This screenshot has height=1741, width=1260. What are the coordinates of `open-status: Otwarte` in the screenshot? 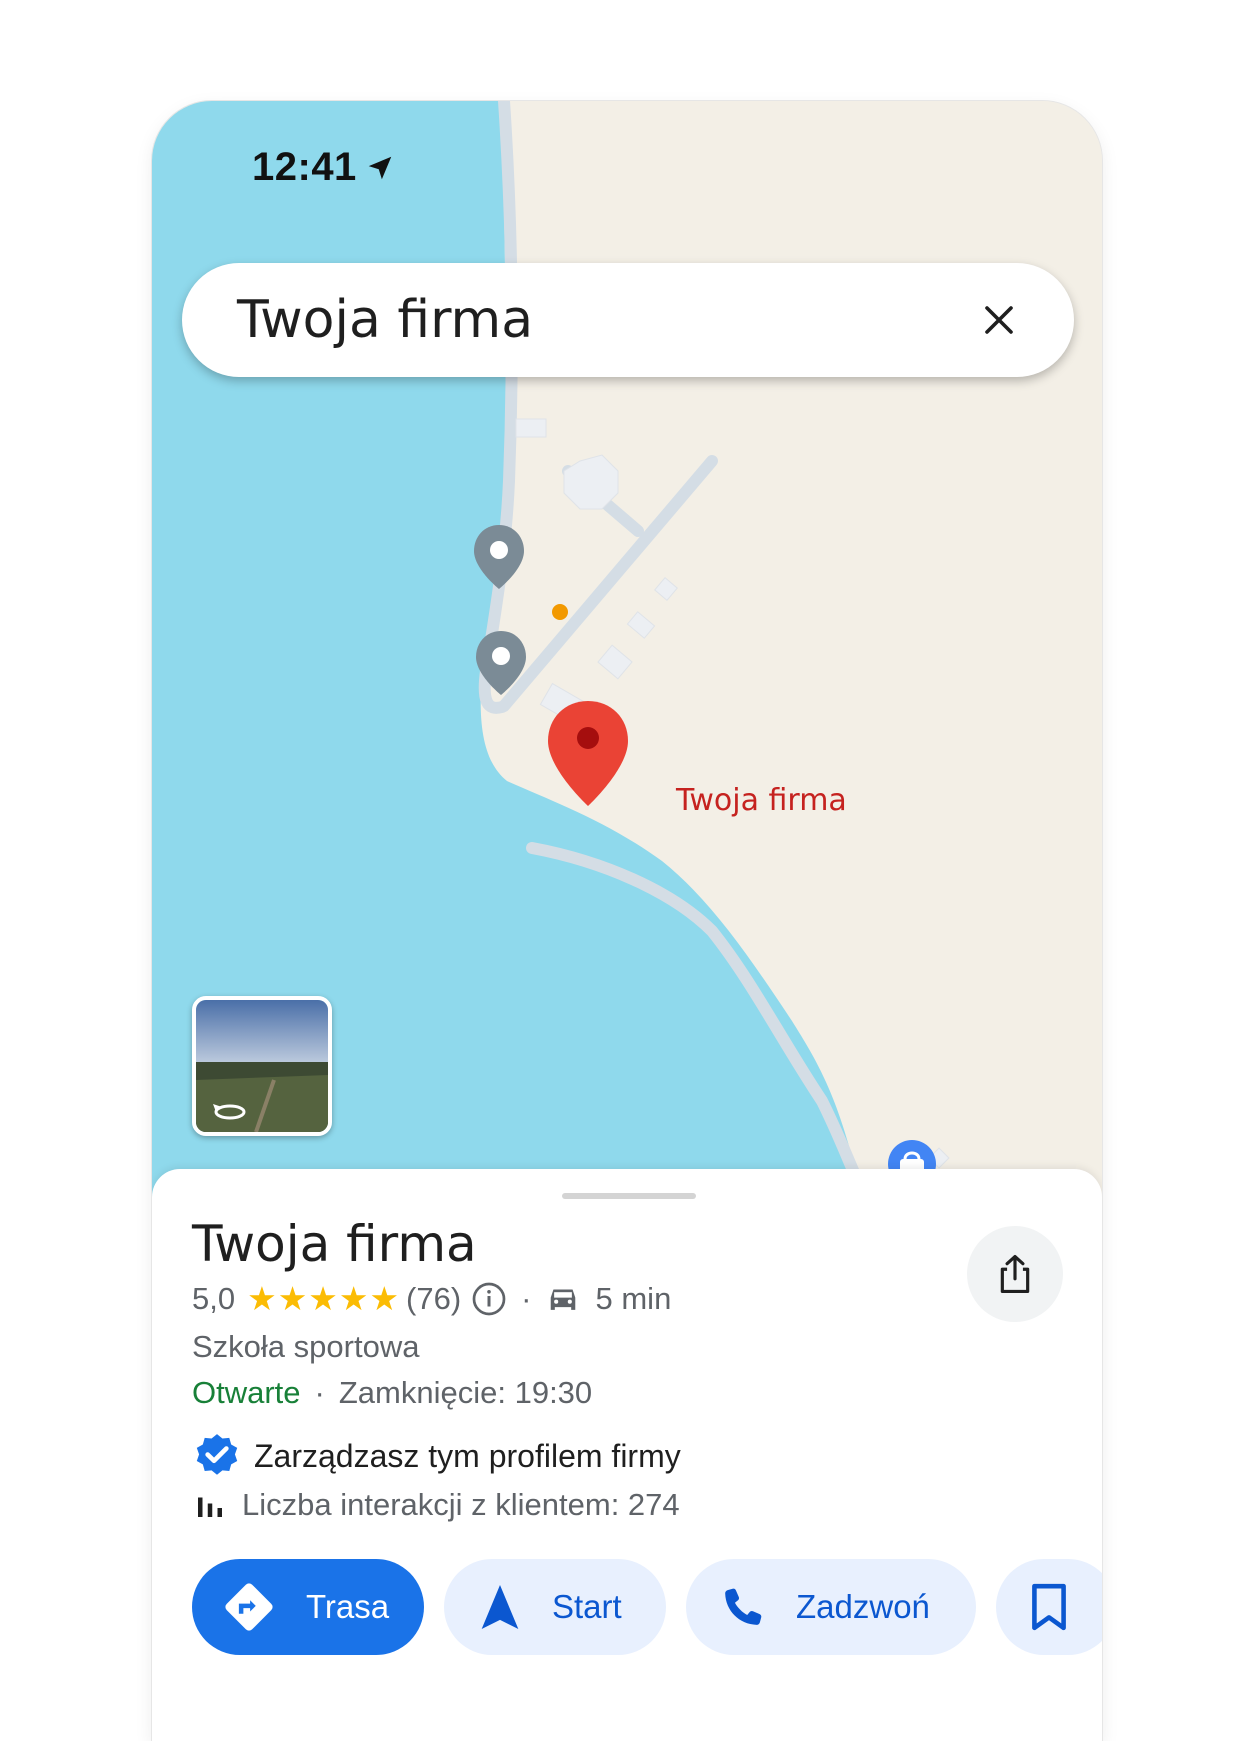 It's located at (246, 1392).